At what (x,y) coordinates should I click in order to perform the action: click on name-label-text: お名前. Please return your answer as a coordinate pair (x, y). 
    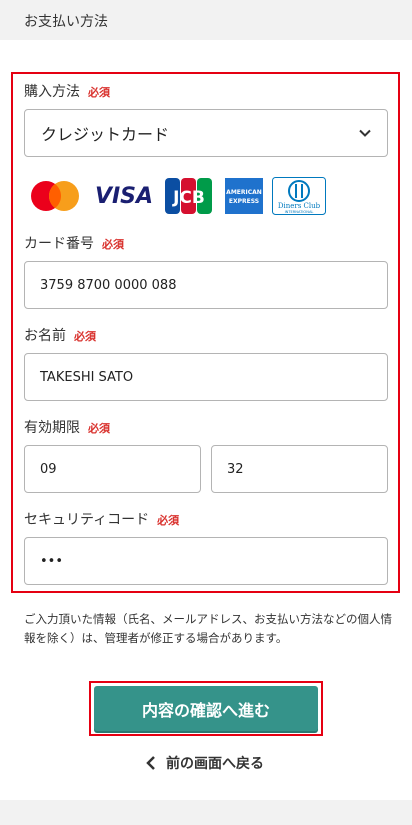
    Looking at the image, I should click on (45, 336).